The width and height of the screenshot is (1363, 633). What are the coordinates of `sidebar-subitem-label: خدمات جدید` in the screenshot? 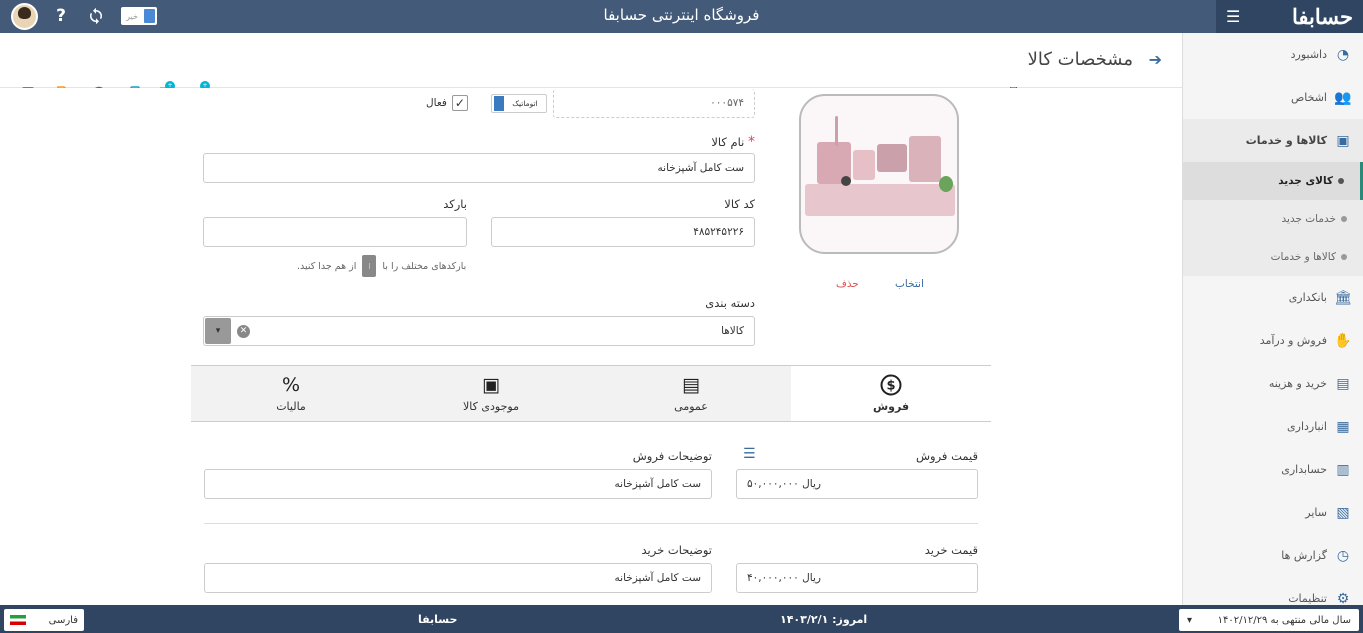 It's located at (1308, 219).